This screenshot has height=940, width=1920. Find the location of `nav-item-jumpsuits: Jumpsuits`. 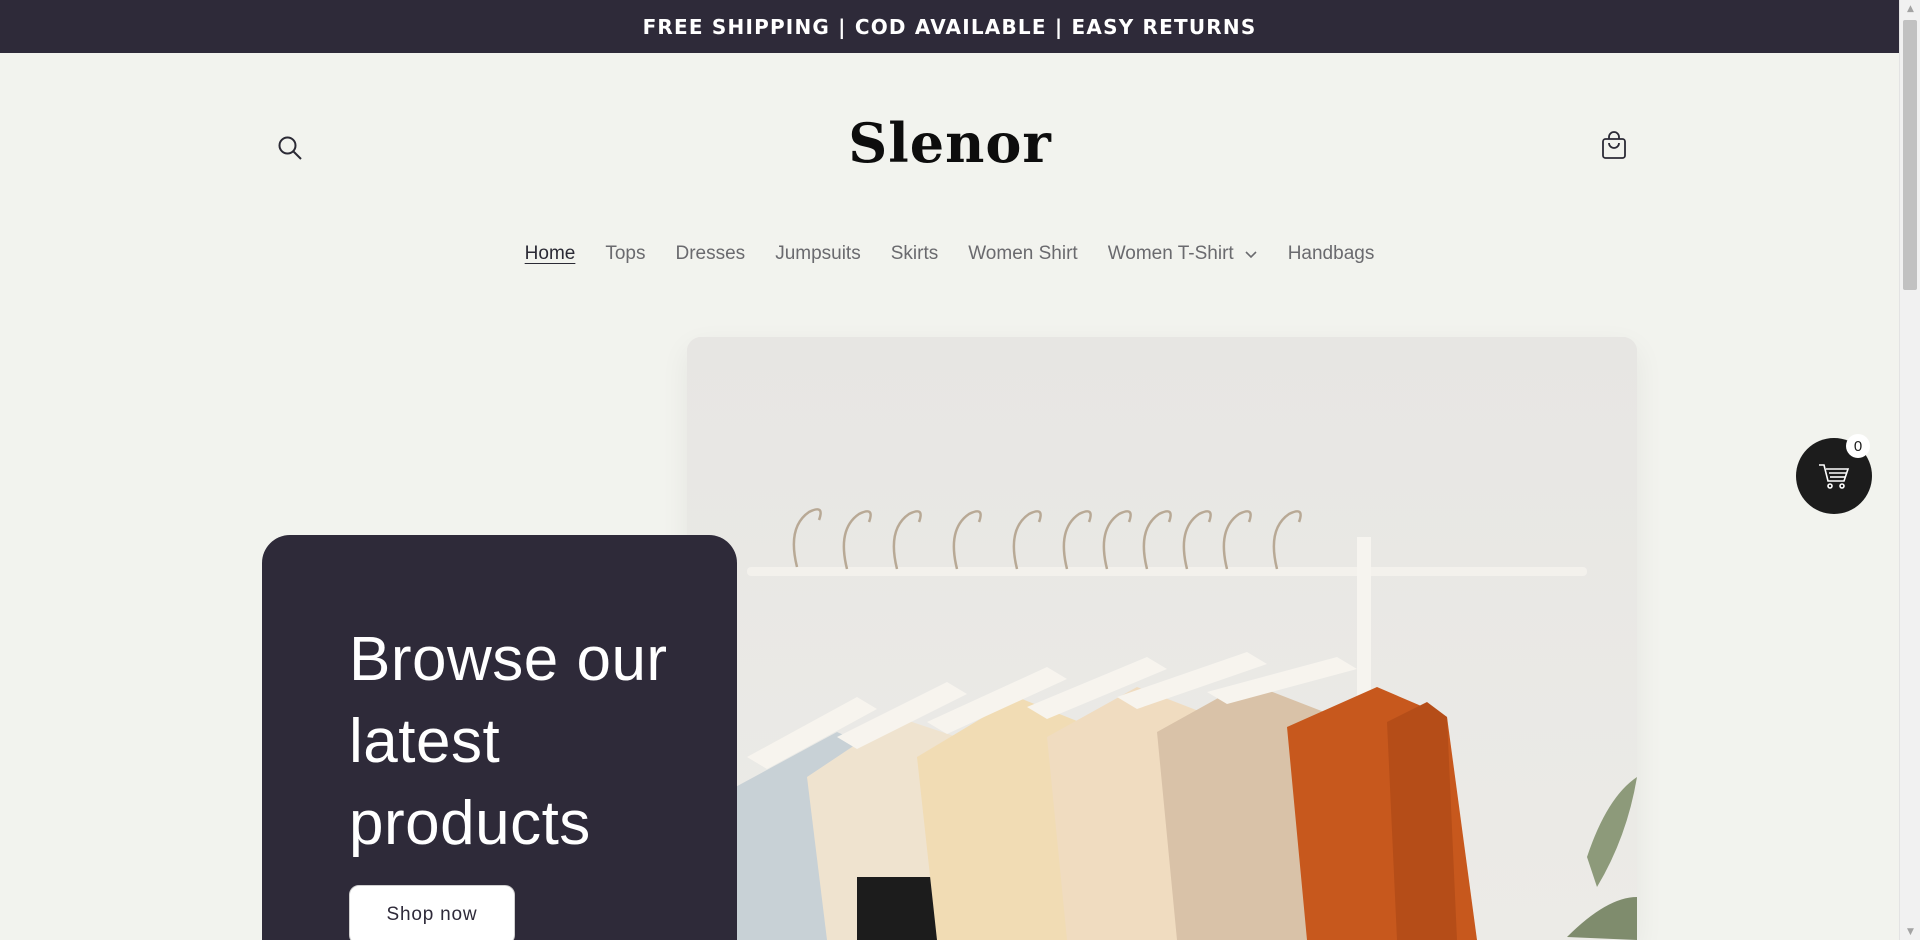

nav-item-jumpsuits: Jumpsuits is located at coordinates (818, 254).